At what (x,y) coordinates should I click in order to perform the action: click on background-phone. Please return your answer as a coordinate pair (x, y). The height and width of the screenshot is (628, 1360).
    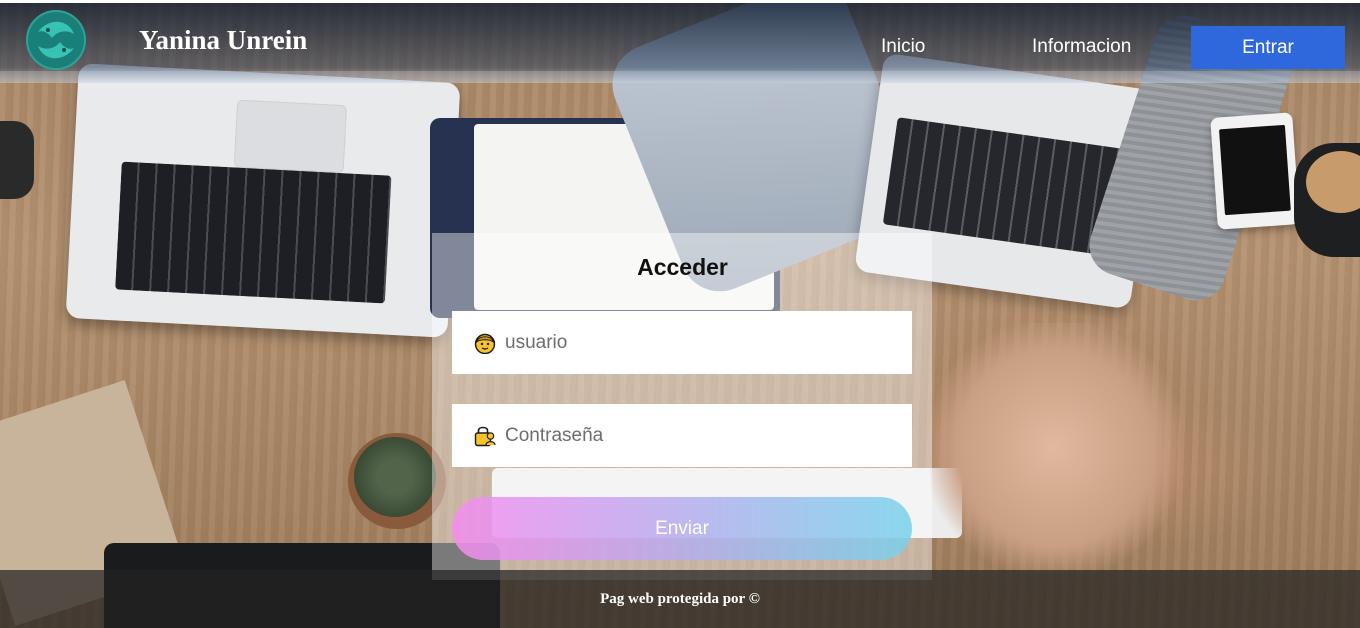
    Looking at the image, I should click on (1255, 171).